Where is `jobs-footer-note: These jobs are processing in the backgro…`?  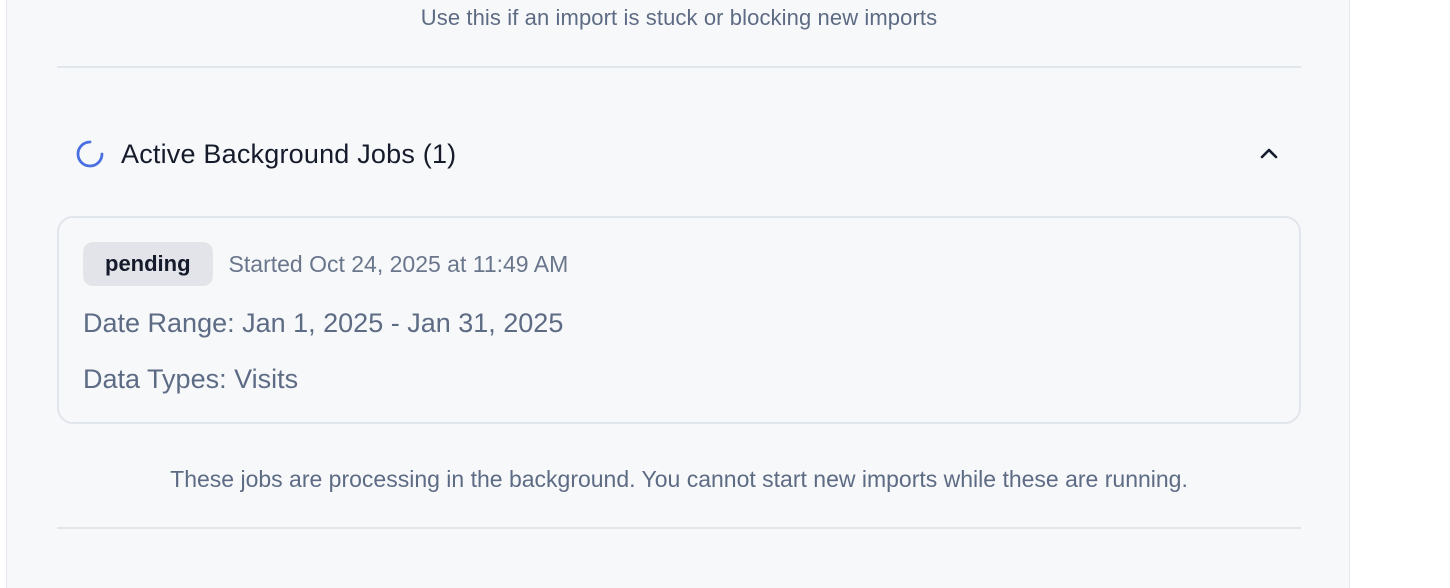 jobs-footer-note: These jobs are processing in the backgro… is located at coordinates (679, 479).